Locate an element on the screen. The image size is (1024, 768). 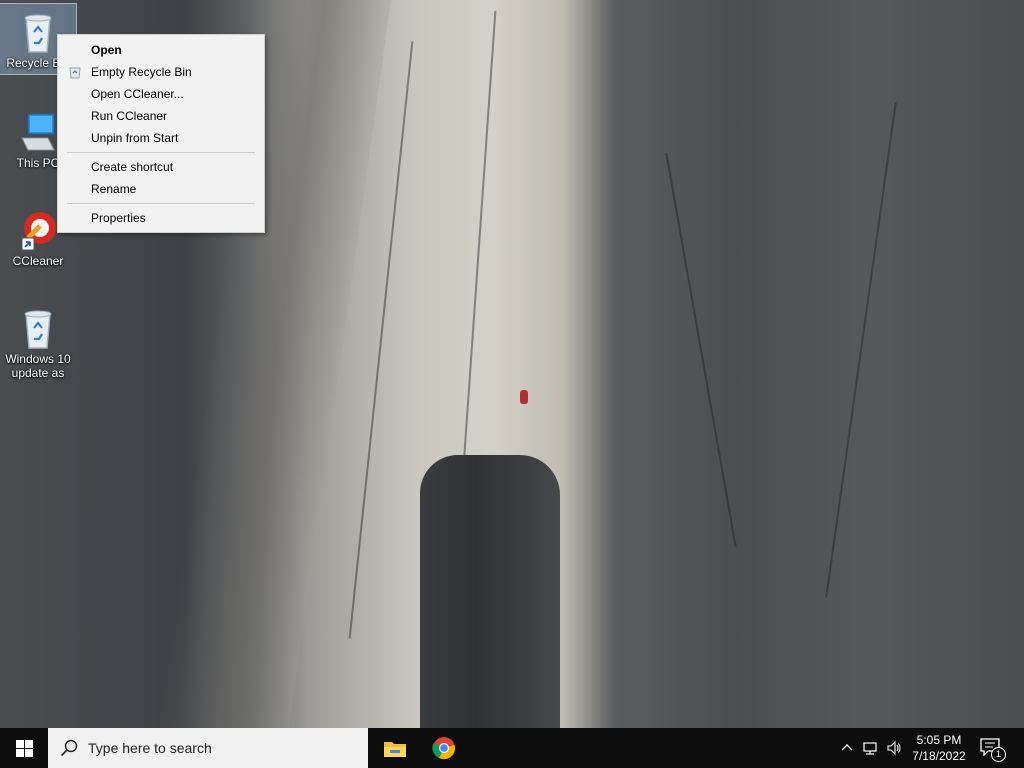
search-placeholder: Type here to search is located at coordinates (150, 748).